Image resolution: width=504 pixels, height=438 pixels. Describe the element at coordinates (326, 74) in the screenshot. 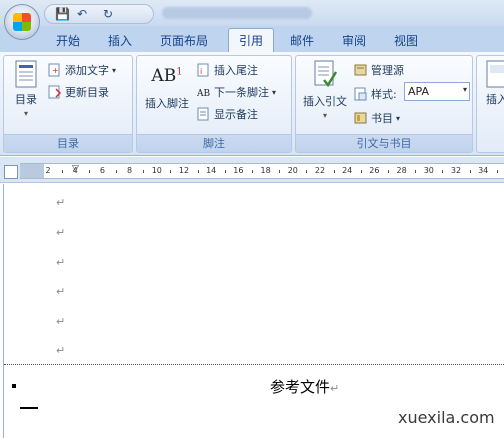

I see `insert-citation-icon` at that location.